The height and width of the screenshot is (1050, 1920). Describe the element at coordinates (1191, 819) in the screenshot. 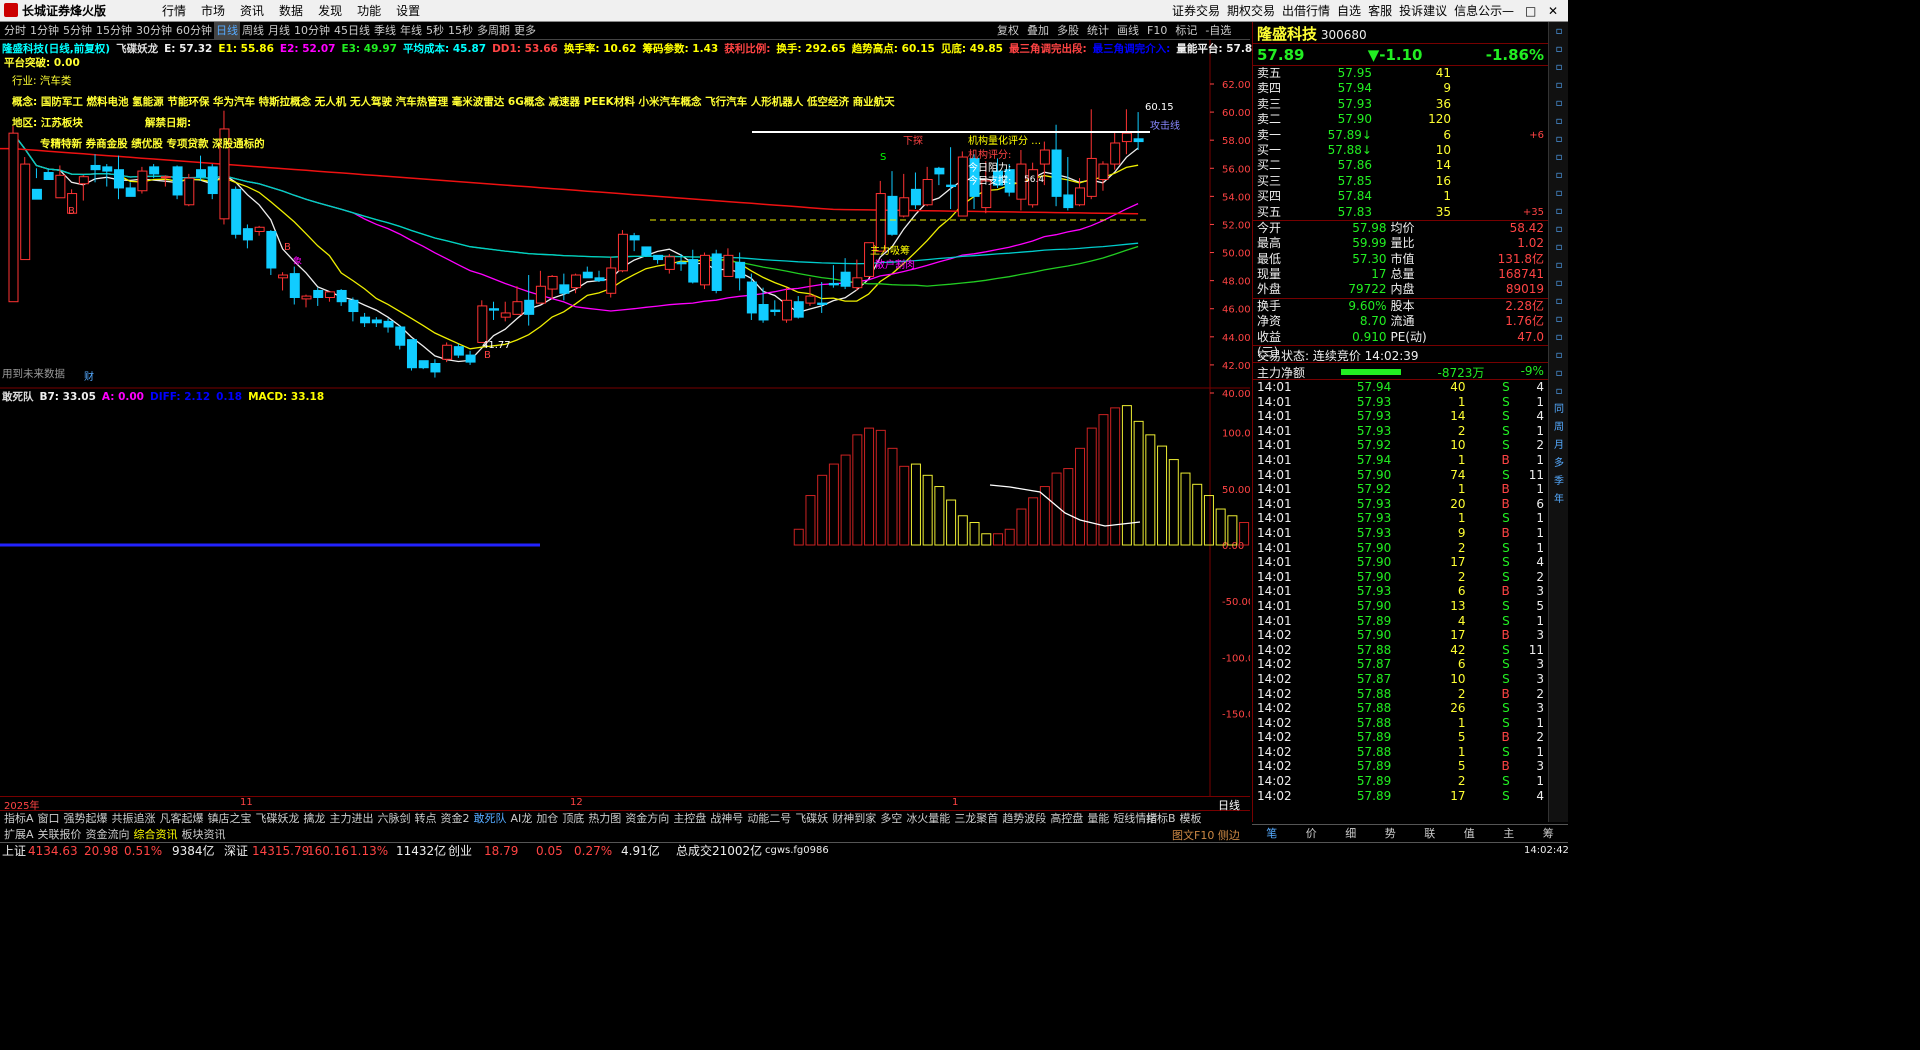

I see `indicator-tab-right-1: 模板` at that location.